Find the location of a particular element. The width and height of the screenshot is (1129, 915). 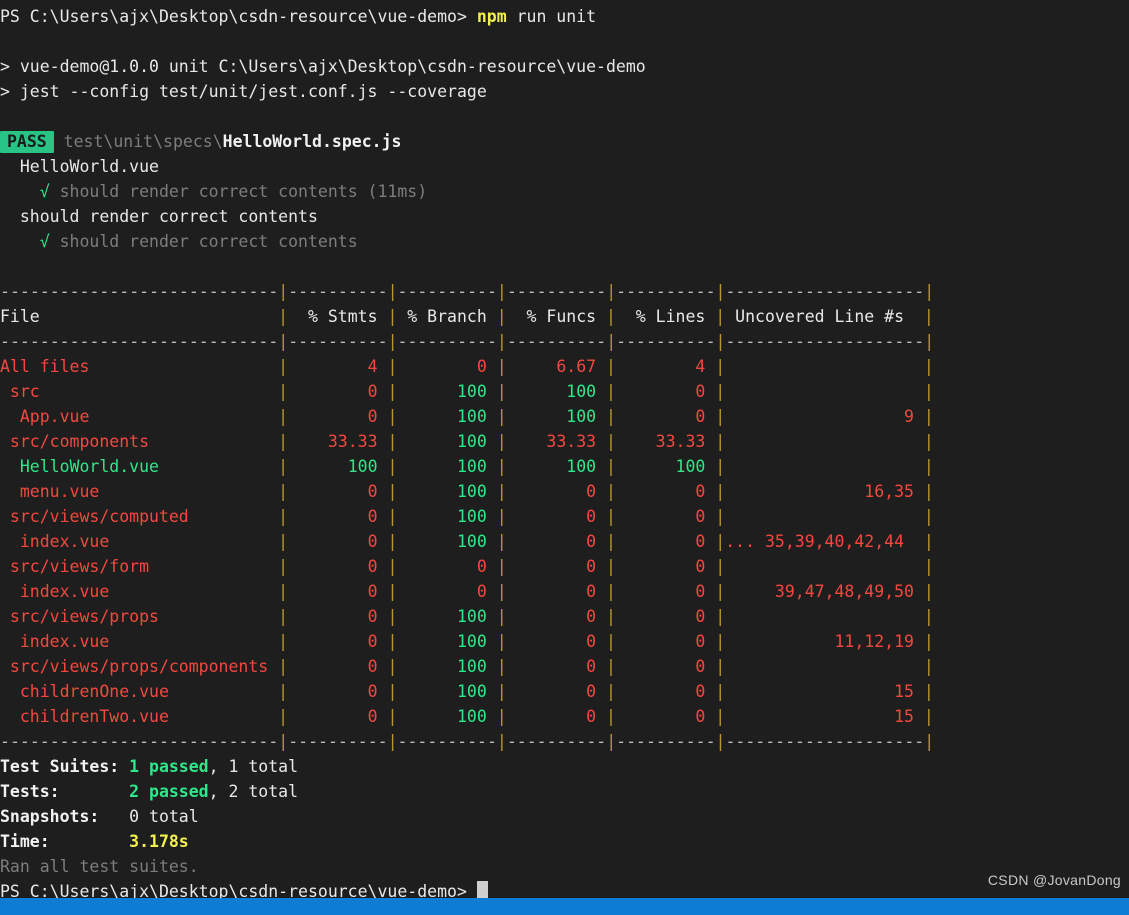

cell-funcs: 33.33 is located at coordinates (556, 441).